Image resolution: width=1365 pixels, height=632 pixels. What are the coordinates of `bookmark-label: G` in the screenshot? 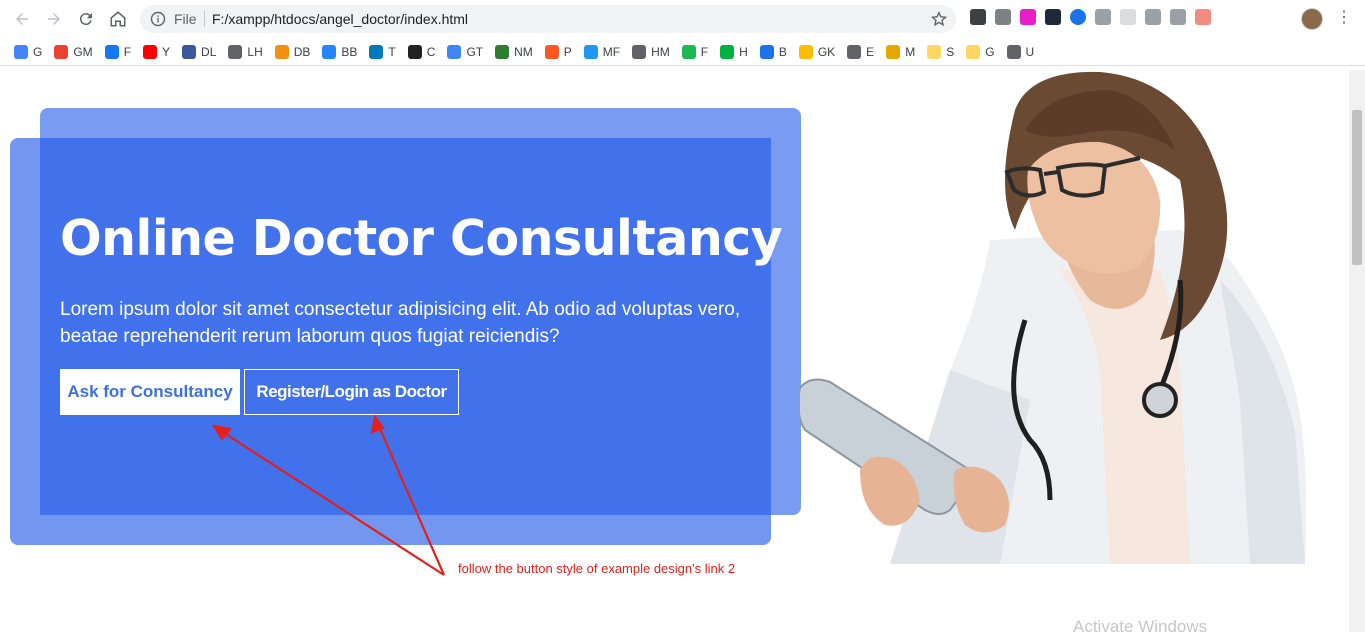 It's located at (990, 51).